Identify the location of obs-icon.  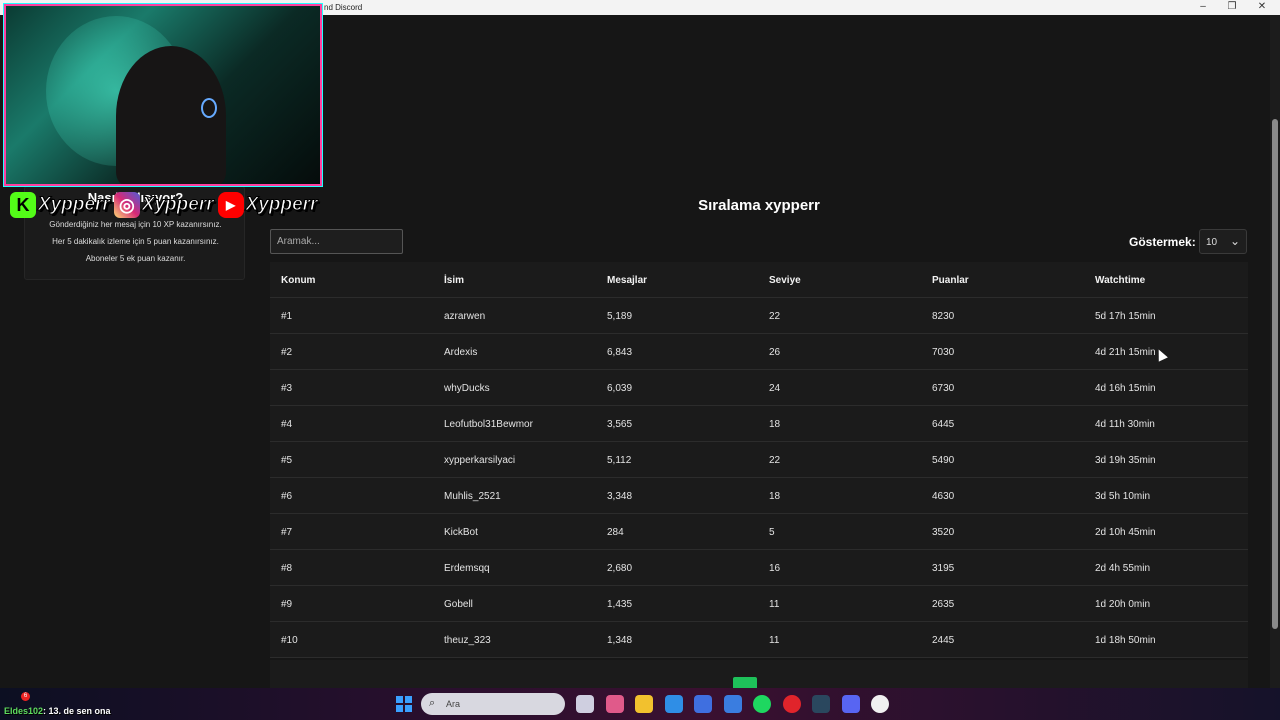
(880, 704).